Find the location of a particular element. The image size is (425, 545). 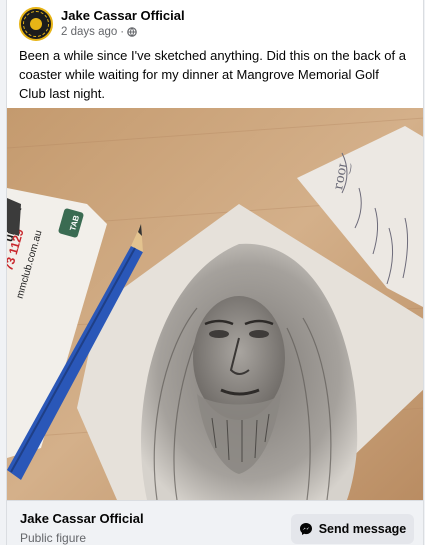

post-header: Jake Cassar Official 2 days ago · is located at coordinates (102, 24).